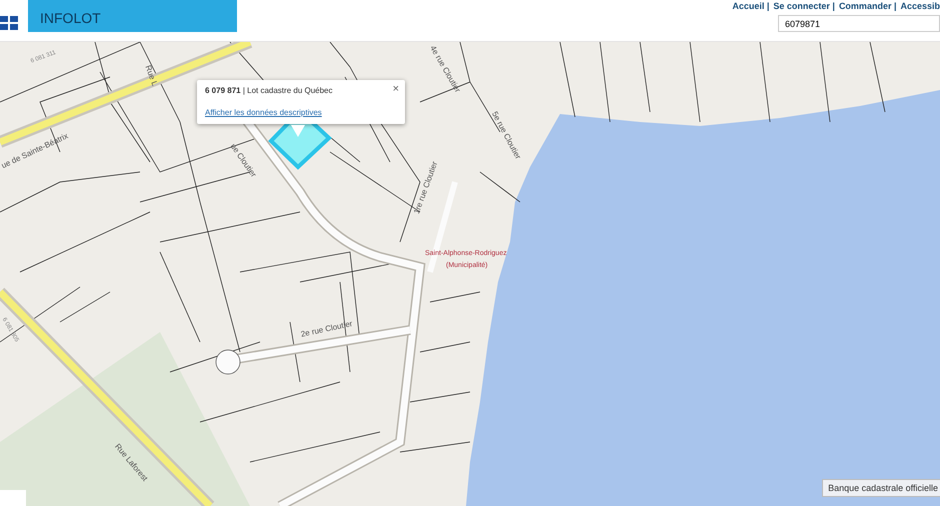 This screenshot has height=506, width=940. What do you see at coordinates (13, 498) in the screenshot?
I see `map-control-background` at bounding box center [13, 498].